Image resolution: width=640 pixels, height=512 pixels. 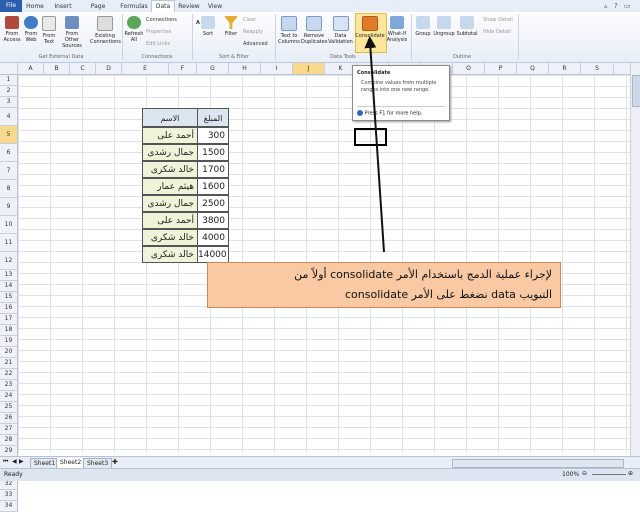 I want to click on row-header-11: 11, so click(x=9, y=243).